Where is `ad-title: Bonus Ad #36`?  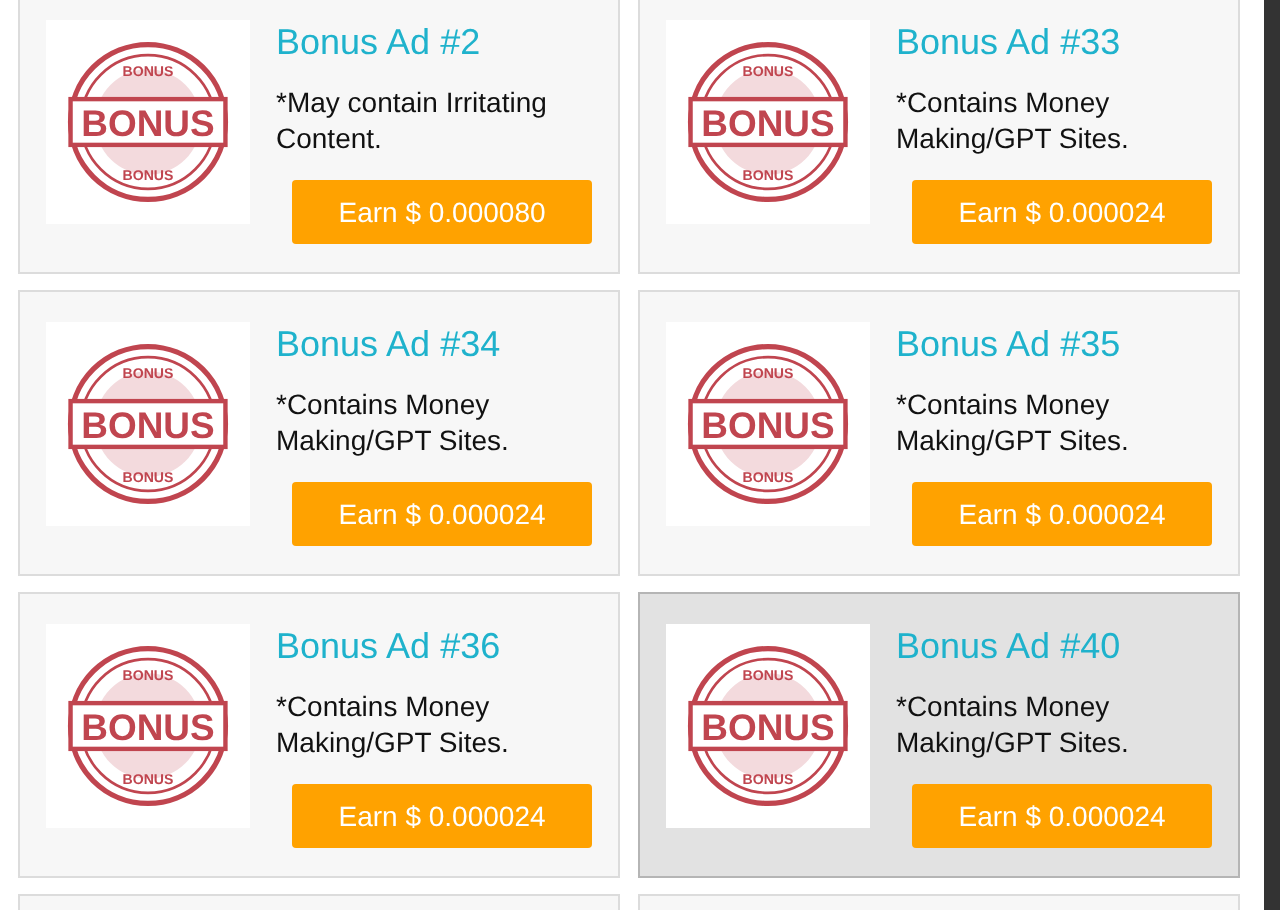
ad-title: Bonus Ad #36 is located at coordinates (434, 647).